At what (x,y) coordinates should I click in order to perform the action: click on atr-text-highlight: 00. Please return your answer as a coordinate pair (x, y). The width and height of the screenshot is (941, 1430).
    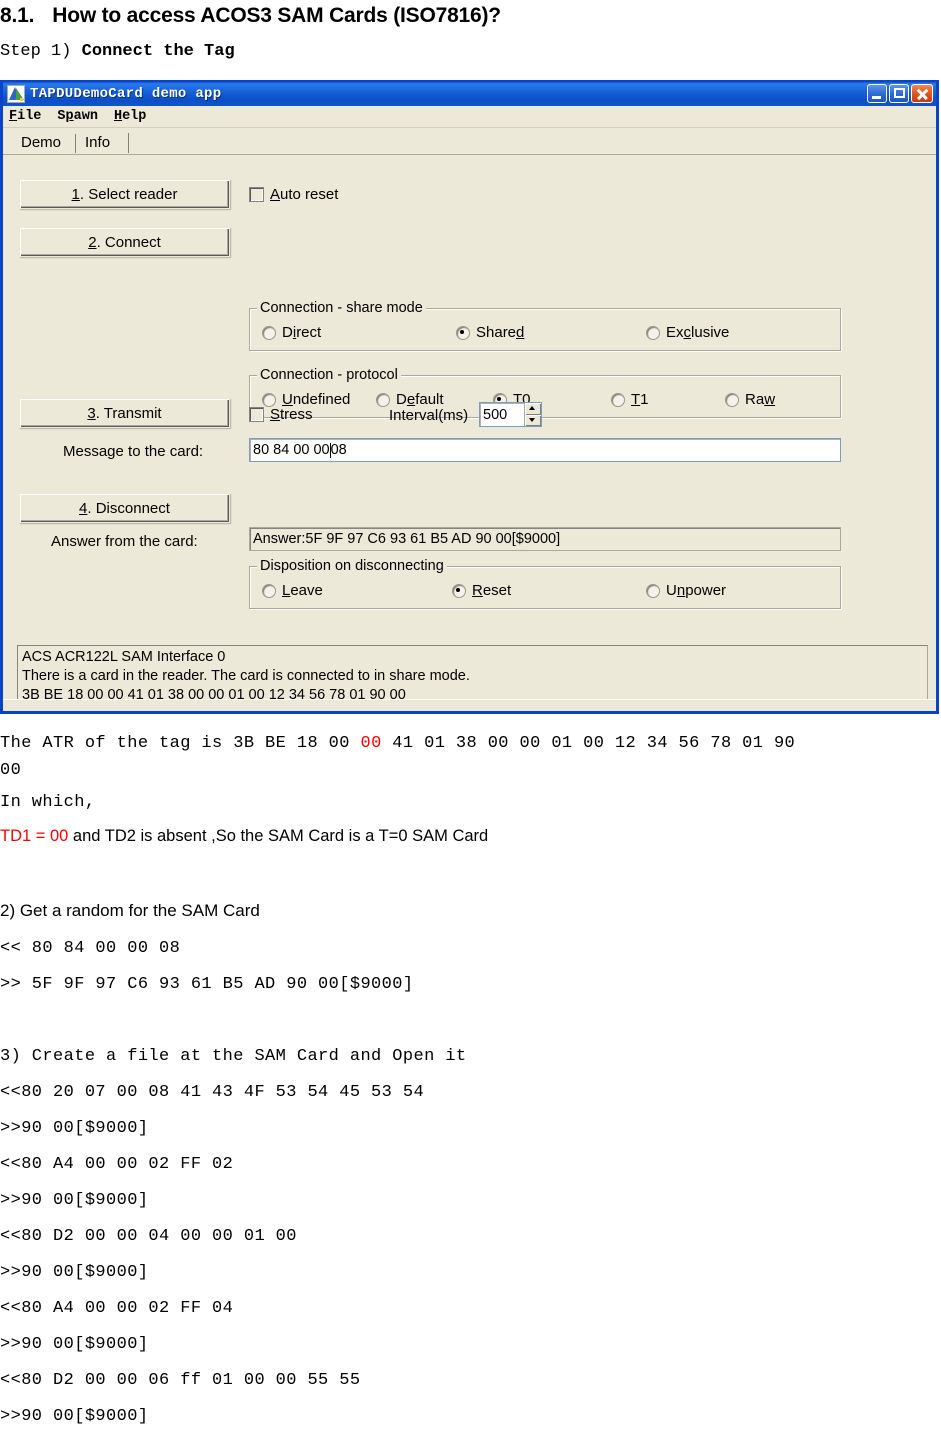
    Looking at the image, I should click on (371, 743).